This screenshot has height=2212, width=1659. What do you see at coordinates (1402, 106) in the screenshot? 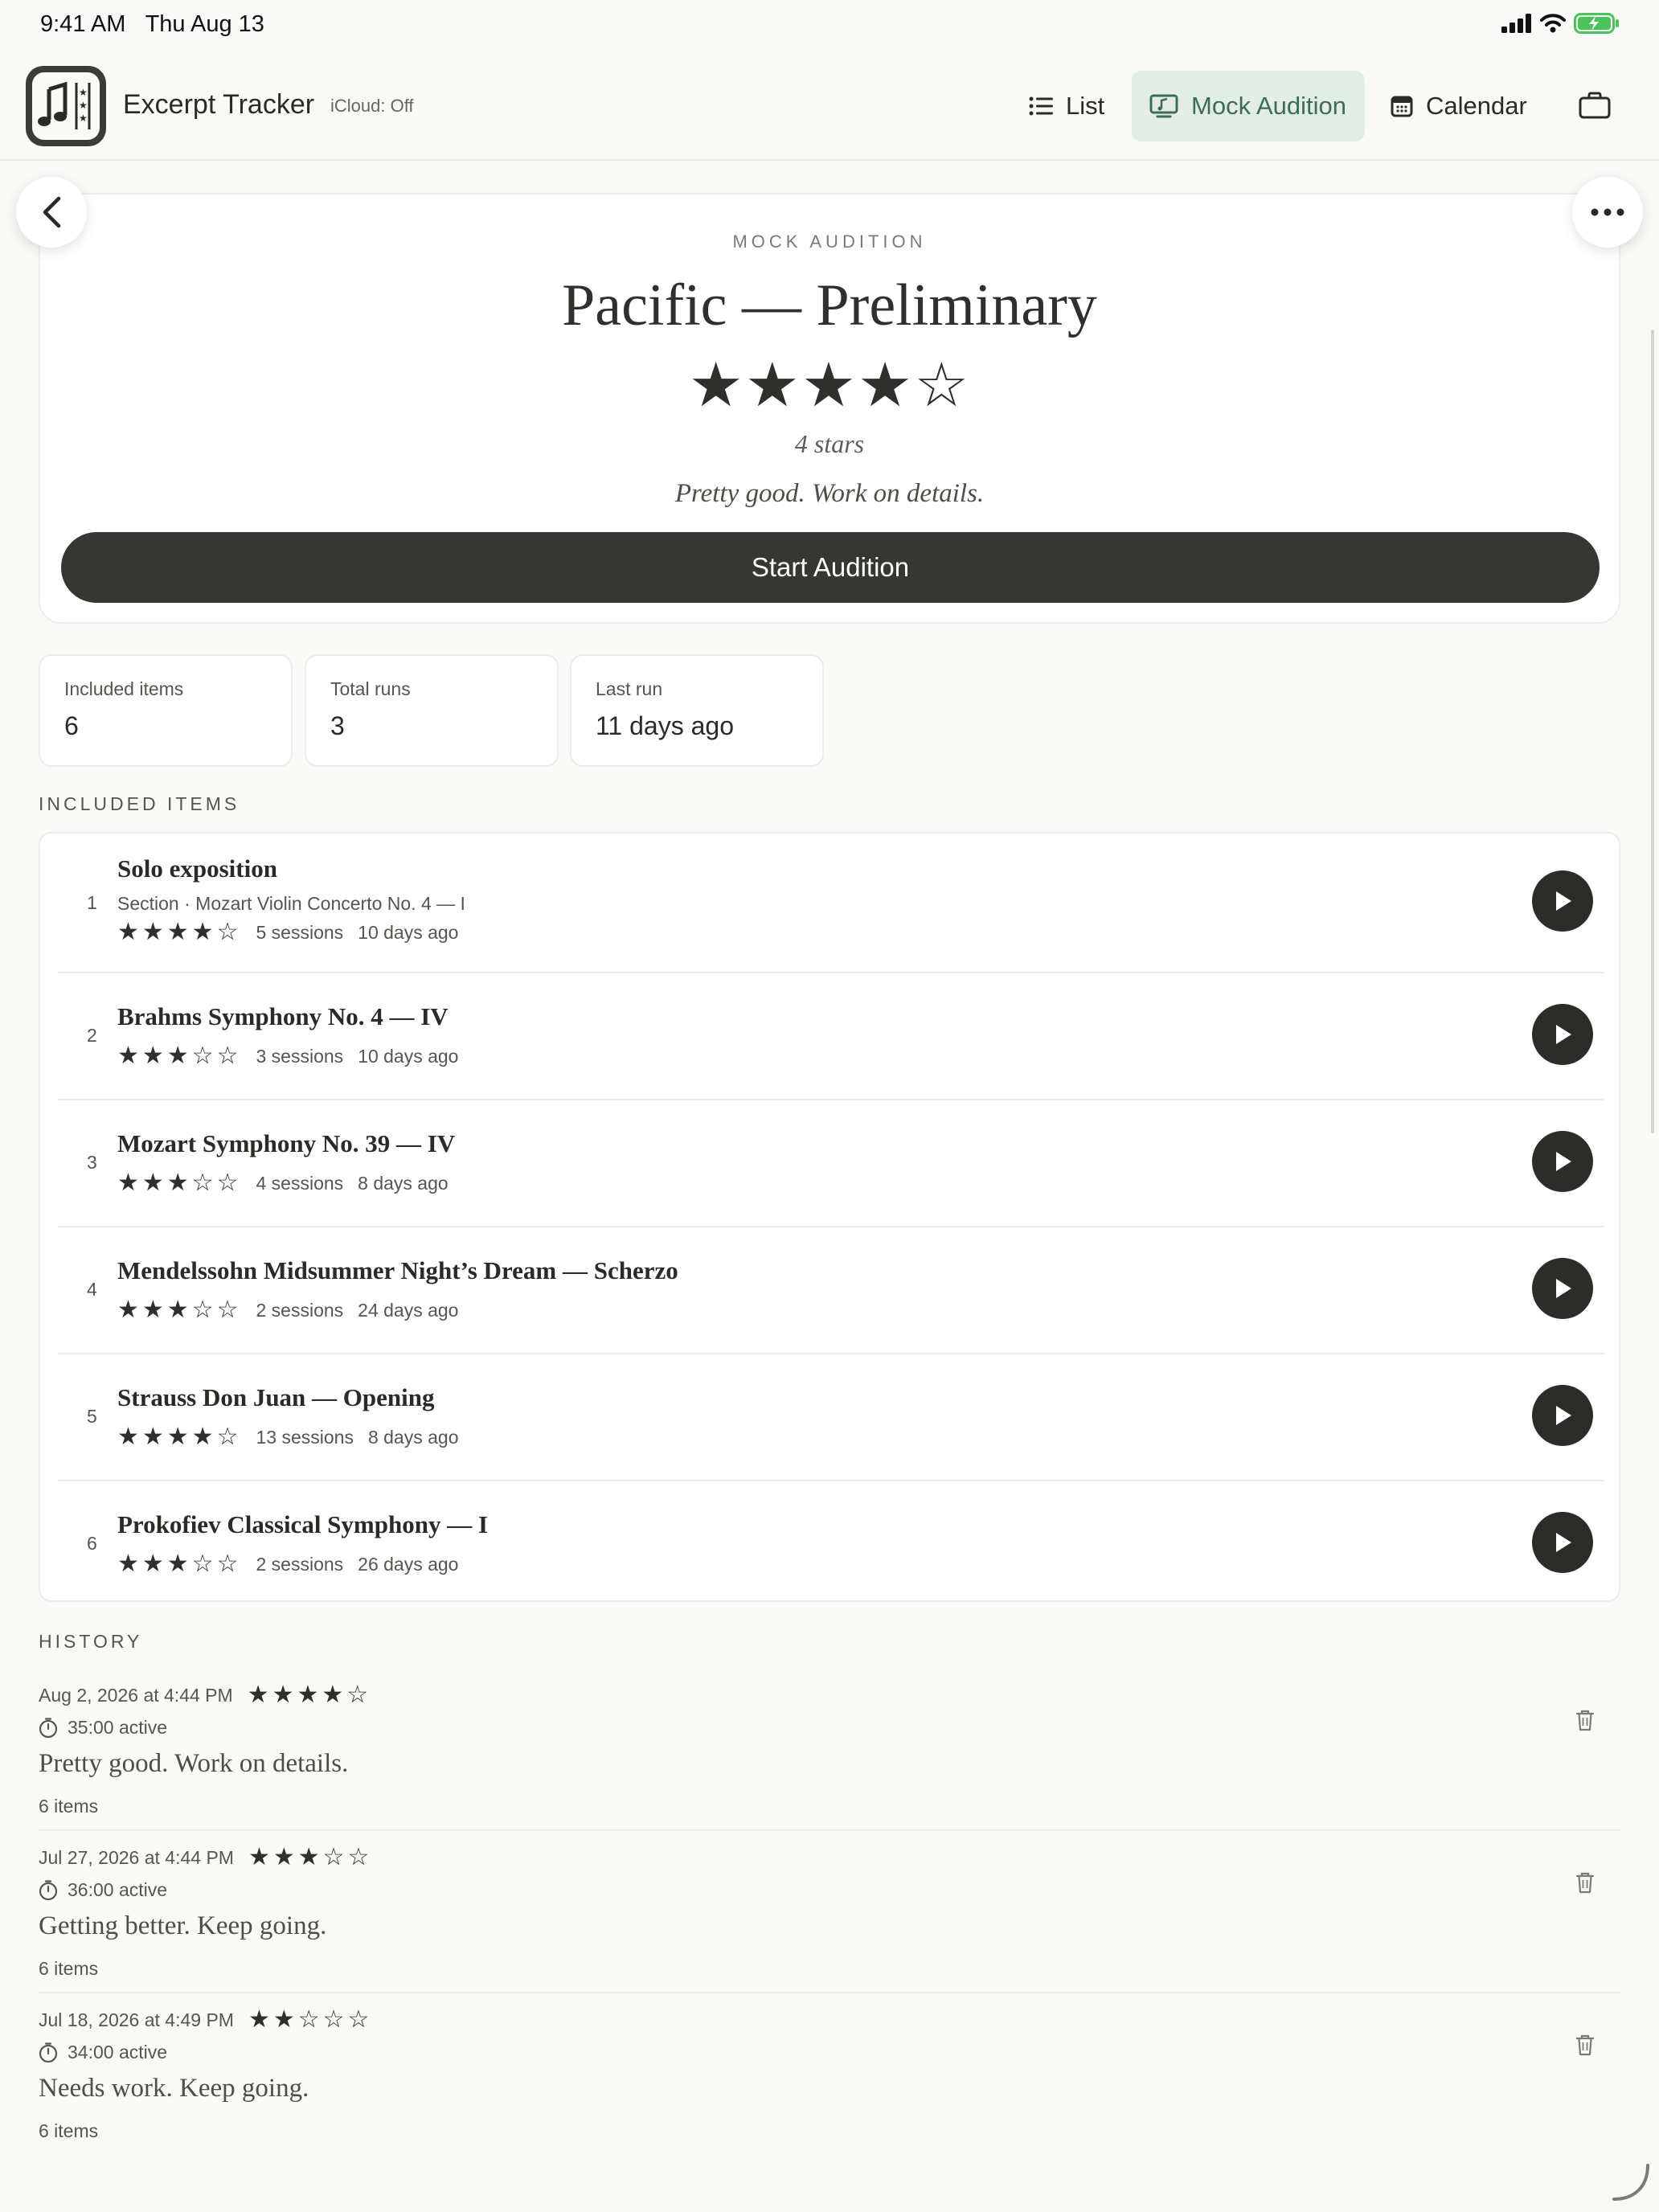
I see `calendar-icon` at bounding box center [1402, 106].